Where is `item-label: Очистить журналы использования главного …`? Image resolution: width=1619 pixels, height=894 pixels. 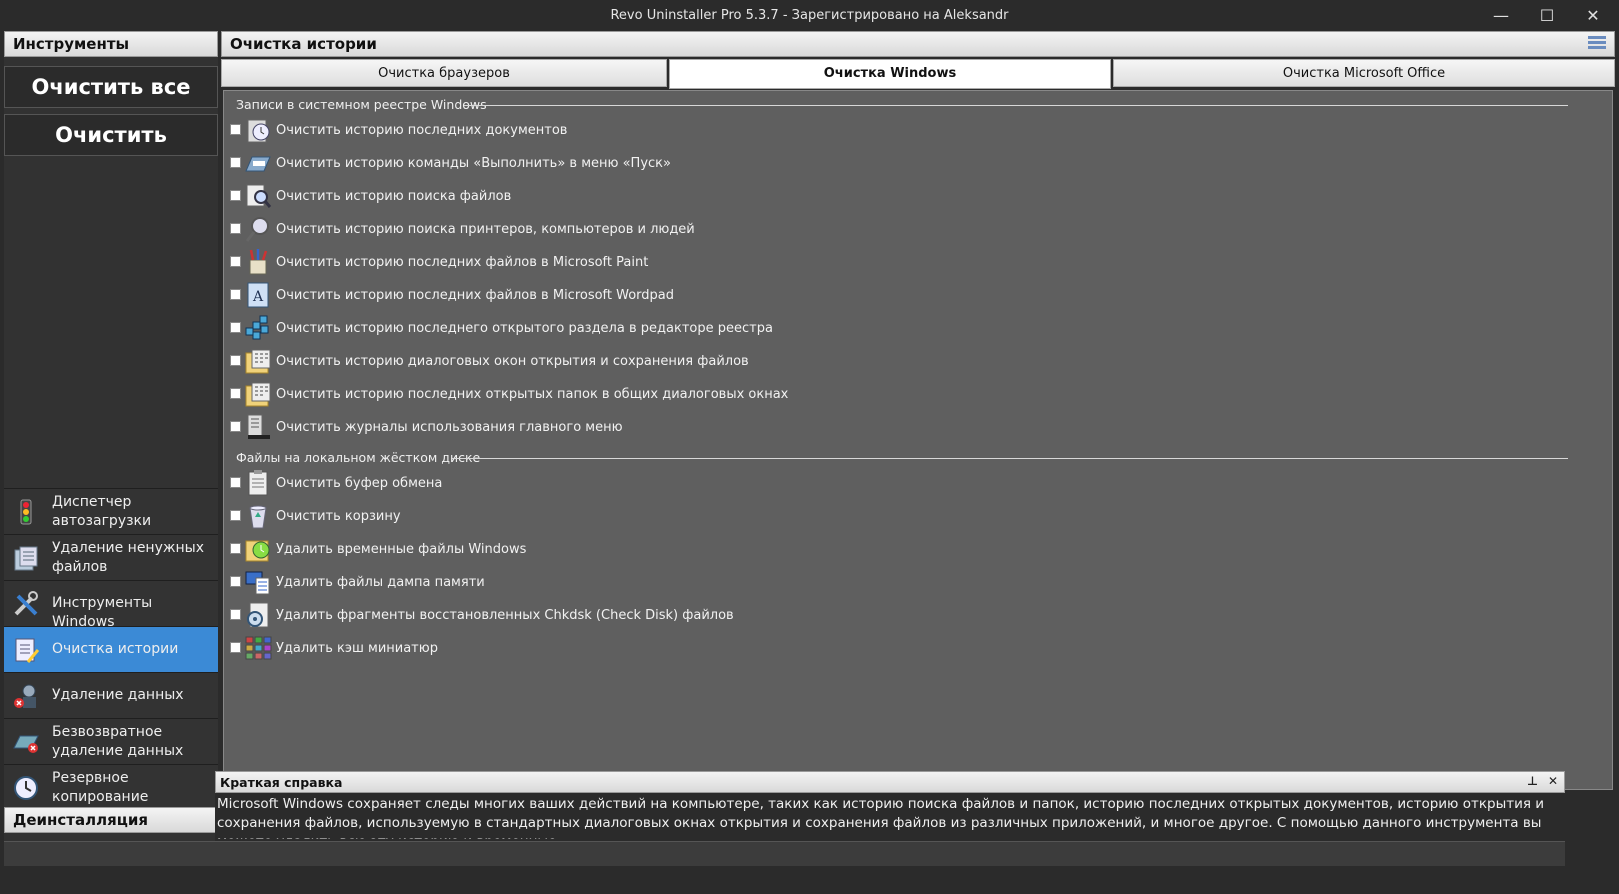 item-label: Очистить журналы использования главного … is located at coordinates (449, 427).